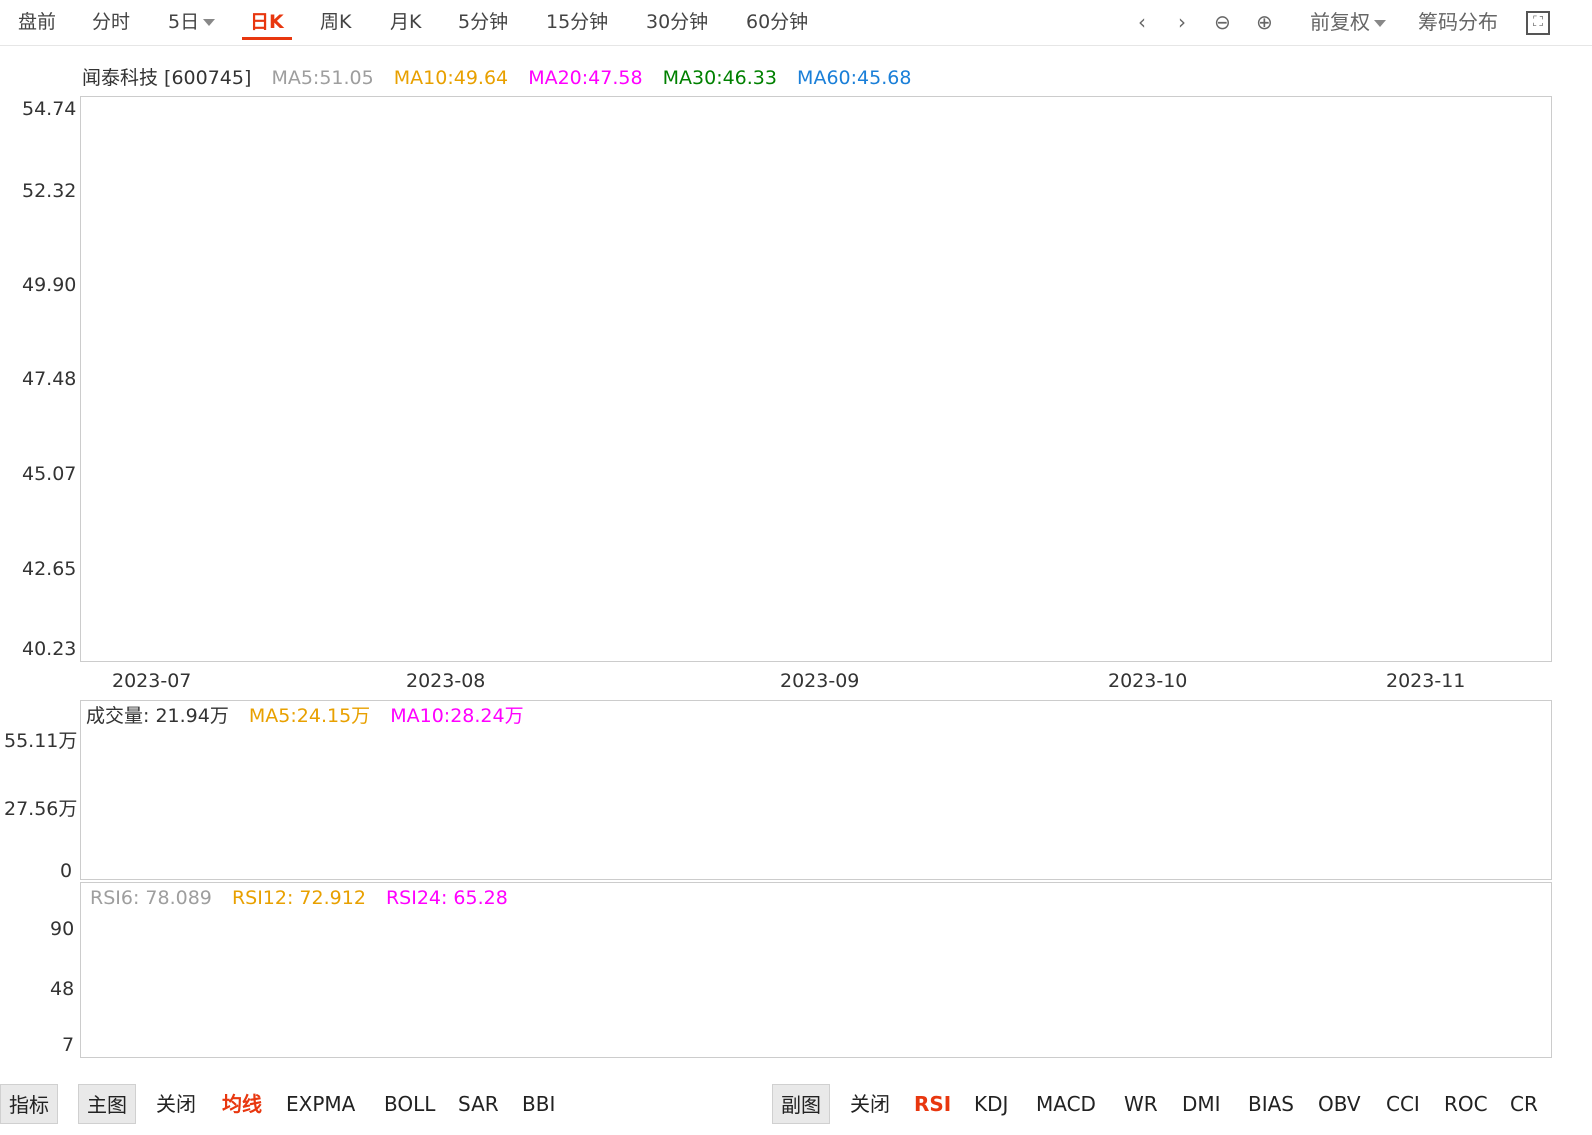 Image resolution: width=1592 pixels, height=1135 pixels. I want to click on sub-rsi-button: RSI, so click(932, 1104).